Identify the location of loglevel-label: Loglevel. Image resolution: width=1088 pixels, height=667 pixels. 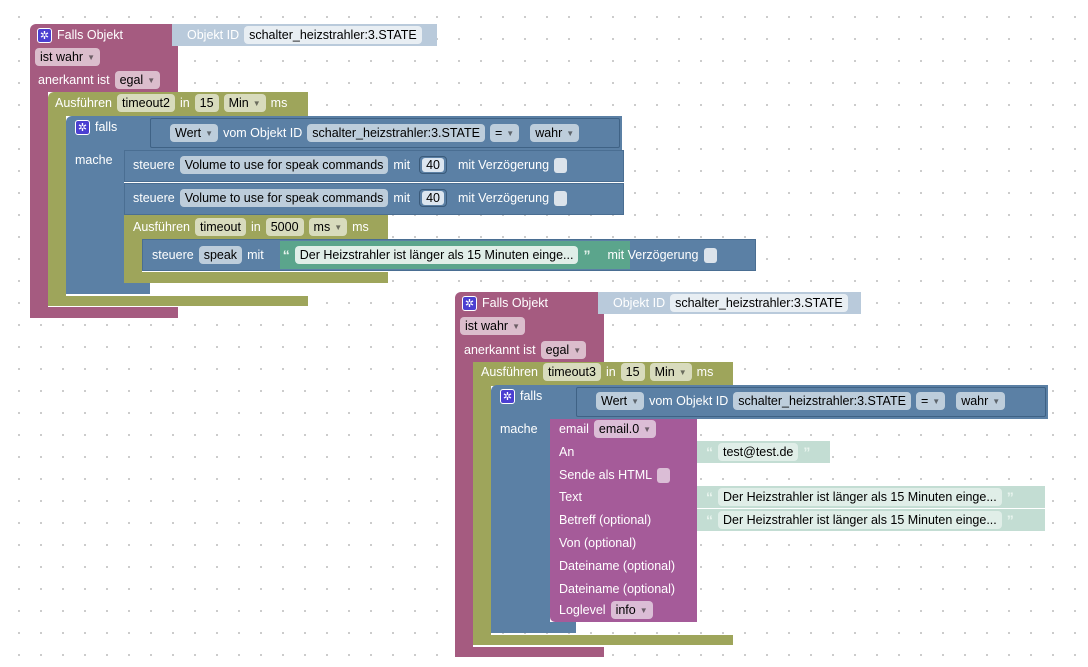
(582, 610).